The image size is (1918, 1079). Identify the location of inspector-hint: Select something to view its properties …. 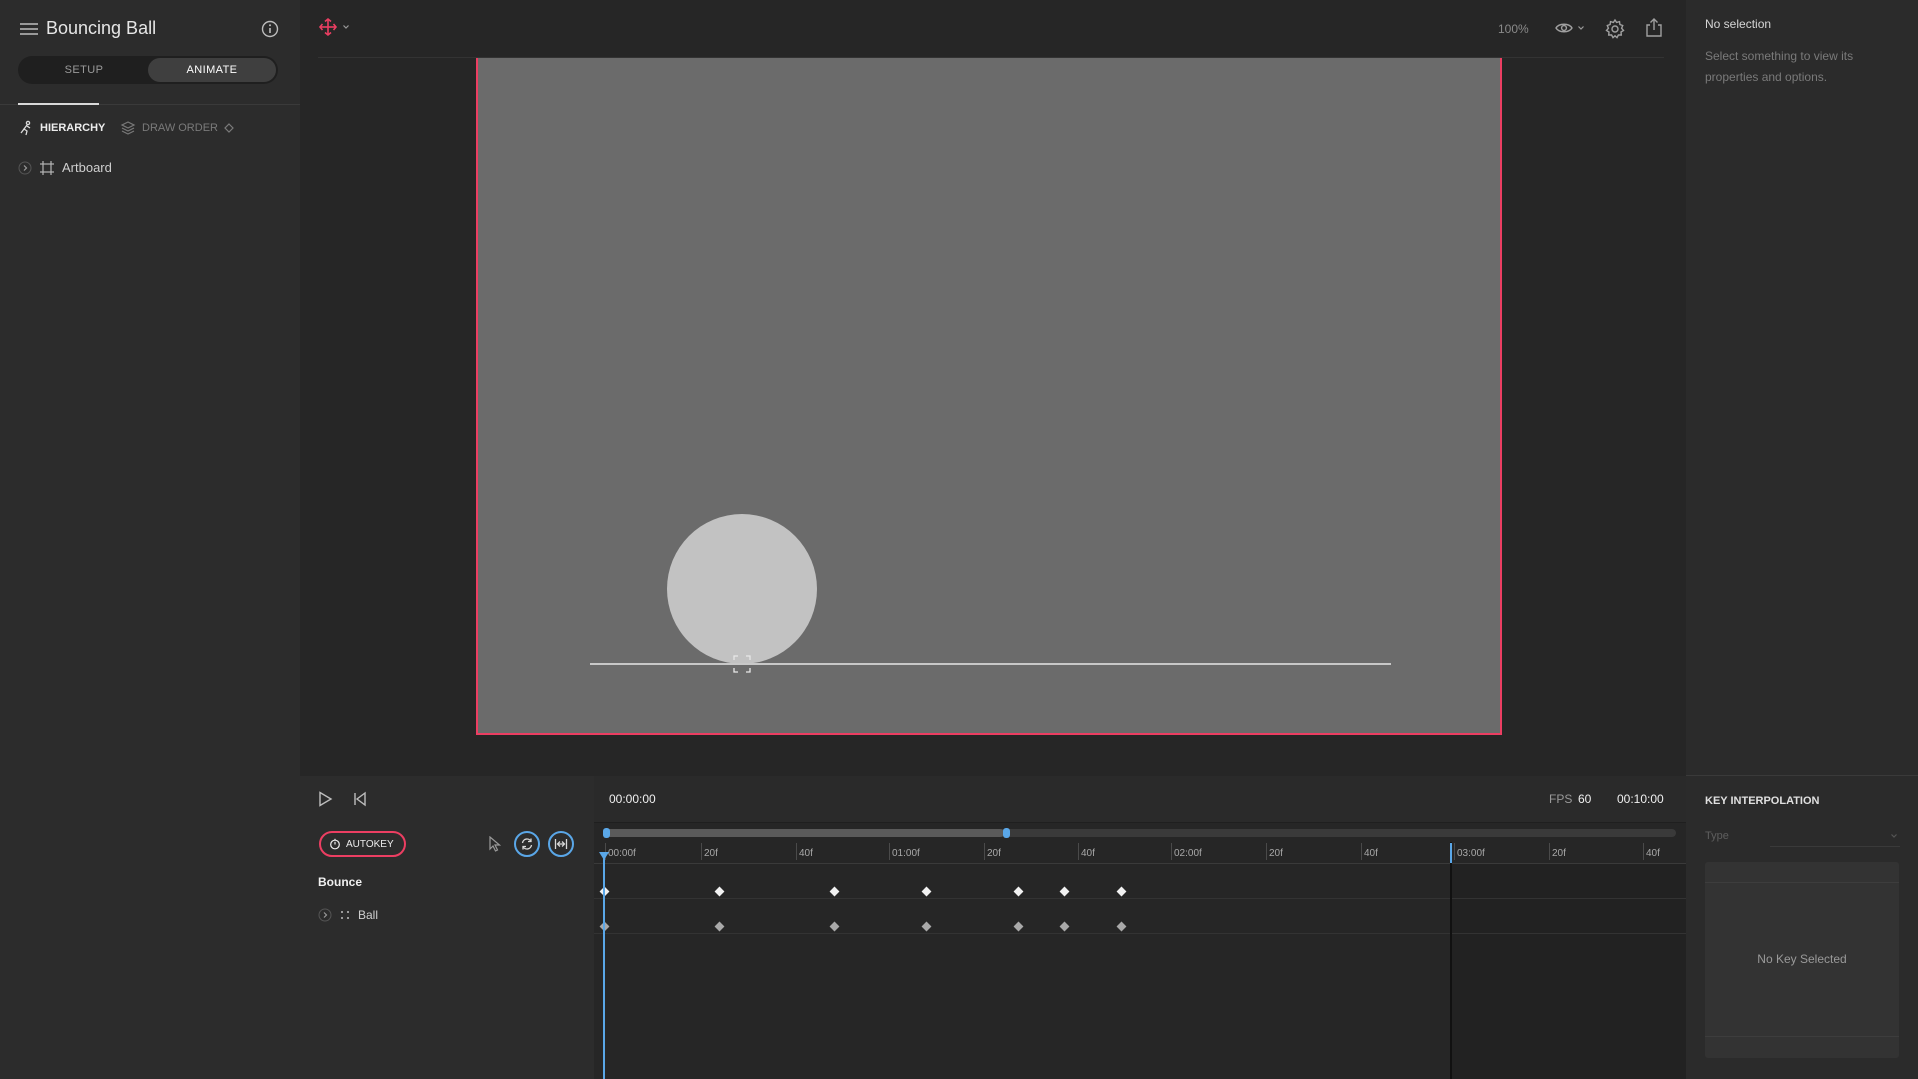
(1779, 66).